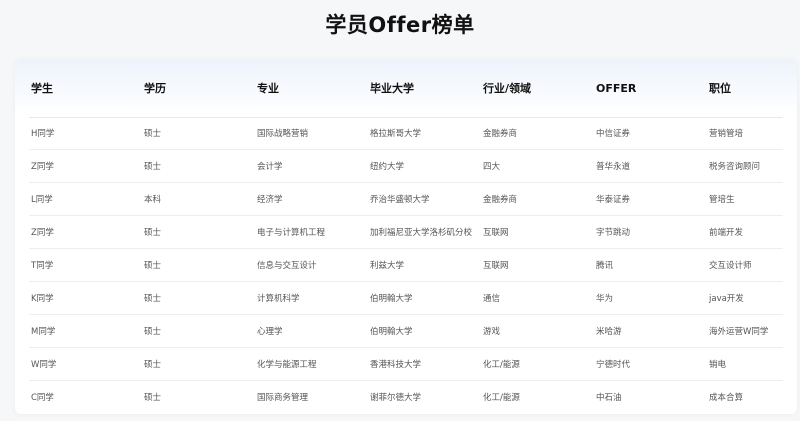  Describe the element at coordinates (650, 134) in the screenshot. I see `cell-offer: 中信证券` at that location.